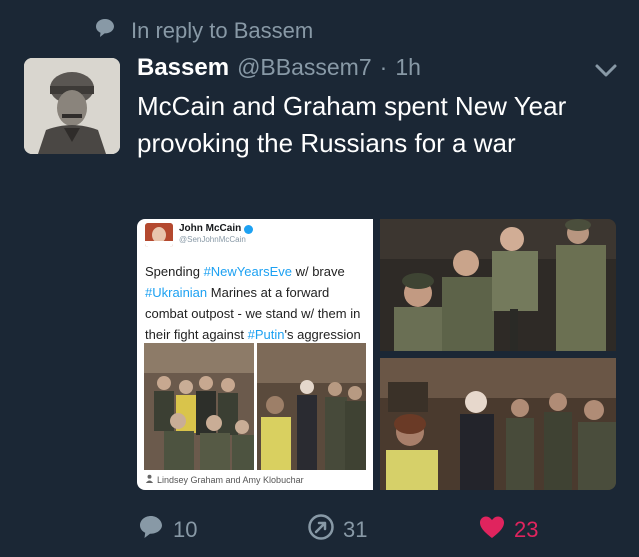 The height and width of the screenshot is (557, 639). What do you see at coordinates (222, 30) in the screenshot?
I see `reply-context-text: In reply to Bassem` at bounding box center [222, 30].